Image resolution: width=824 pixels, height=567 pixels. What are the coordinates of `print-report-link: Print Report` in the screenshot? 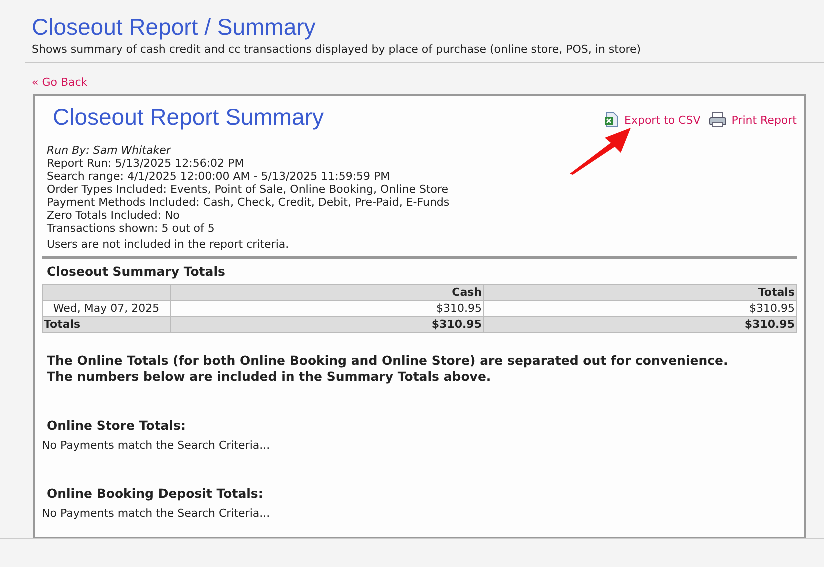 It's located at (764, 120).